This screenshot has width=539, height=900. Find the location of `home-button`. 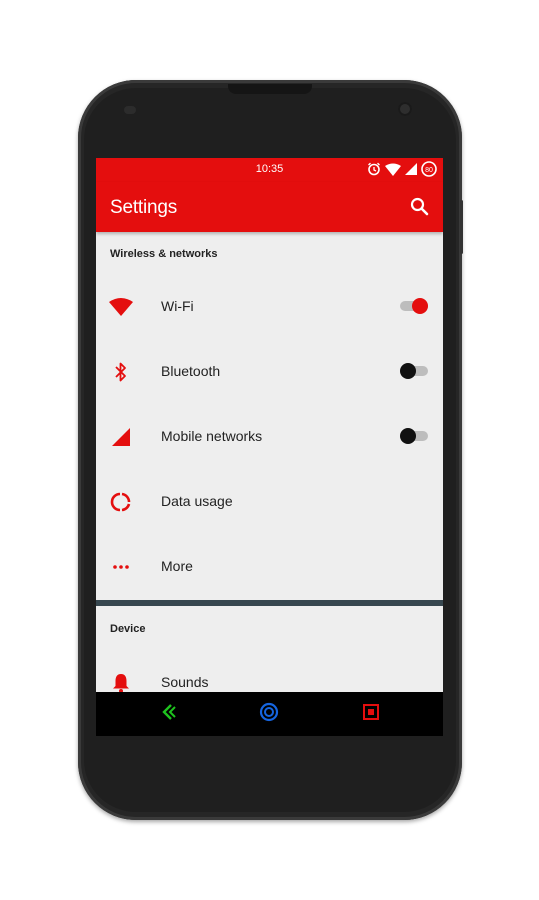

home-button is located at coordinates (269, 714).